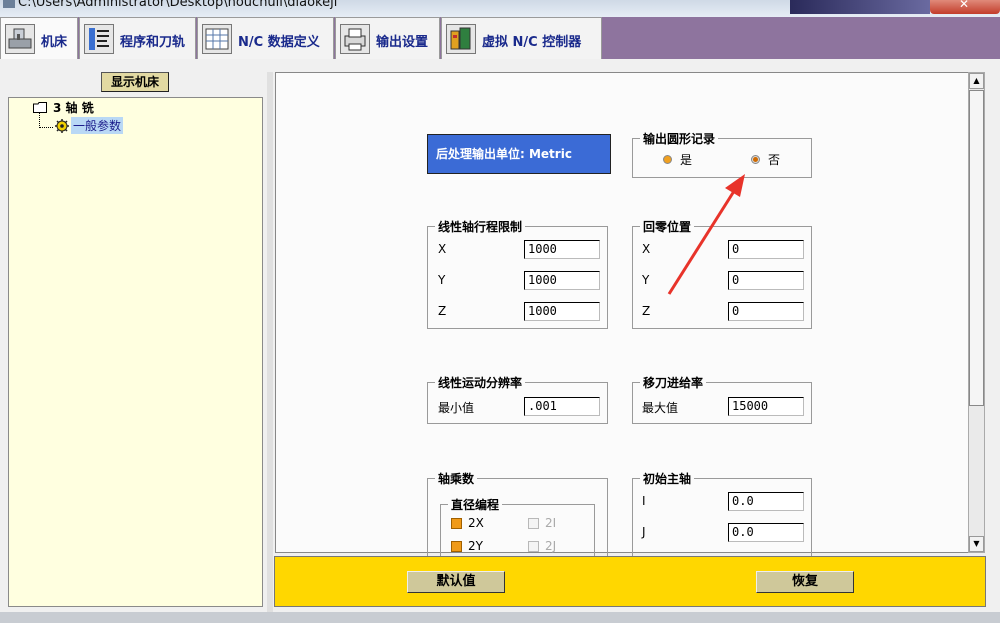 This screenshot has height=623, width=1000. What do you see at coordinates (766, 406) in the screenshot?
I see `traverse-max-input: 15000` at bounding box center [766, 406].